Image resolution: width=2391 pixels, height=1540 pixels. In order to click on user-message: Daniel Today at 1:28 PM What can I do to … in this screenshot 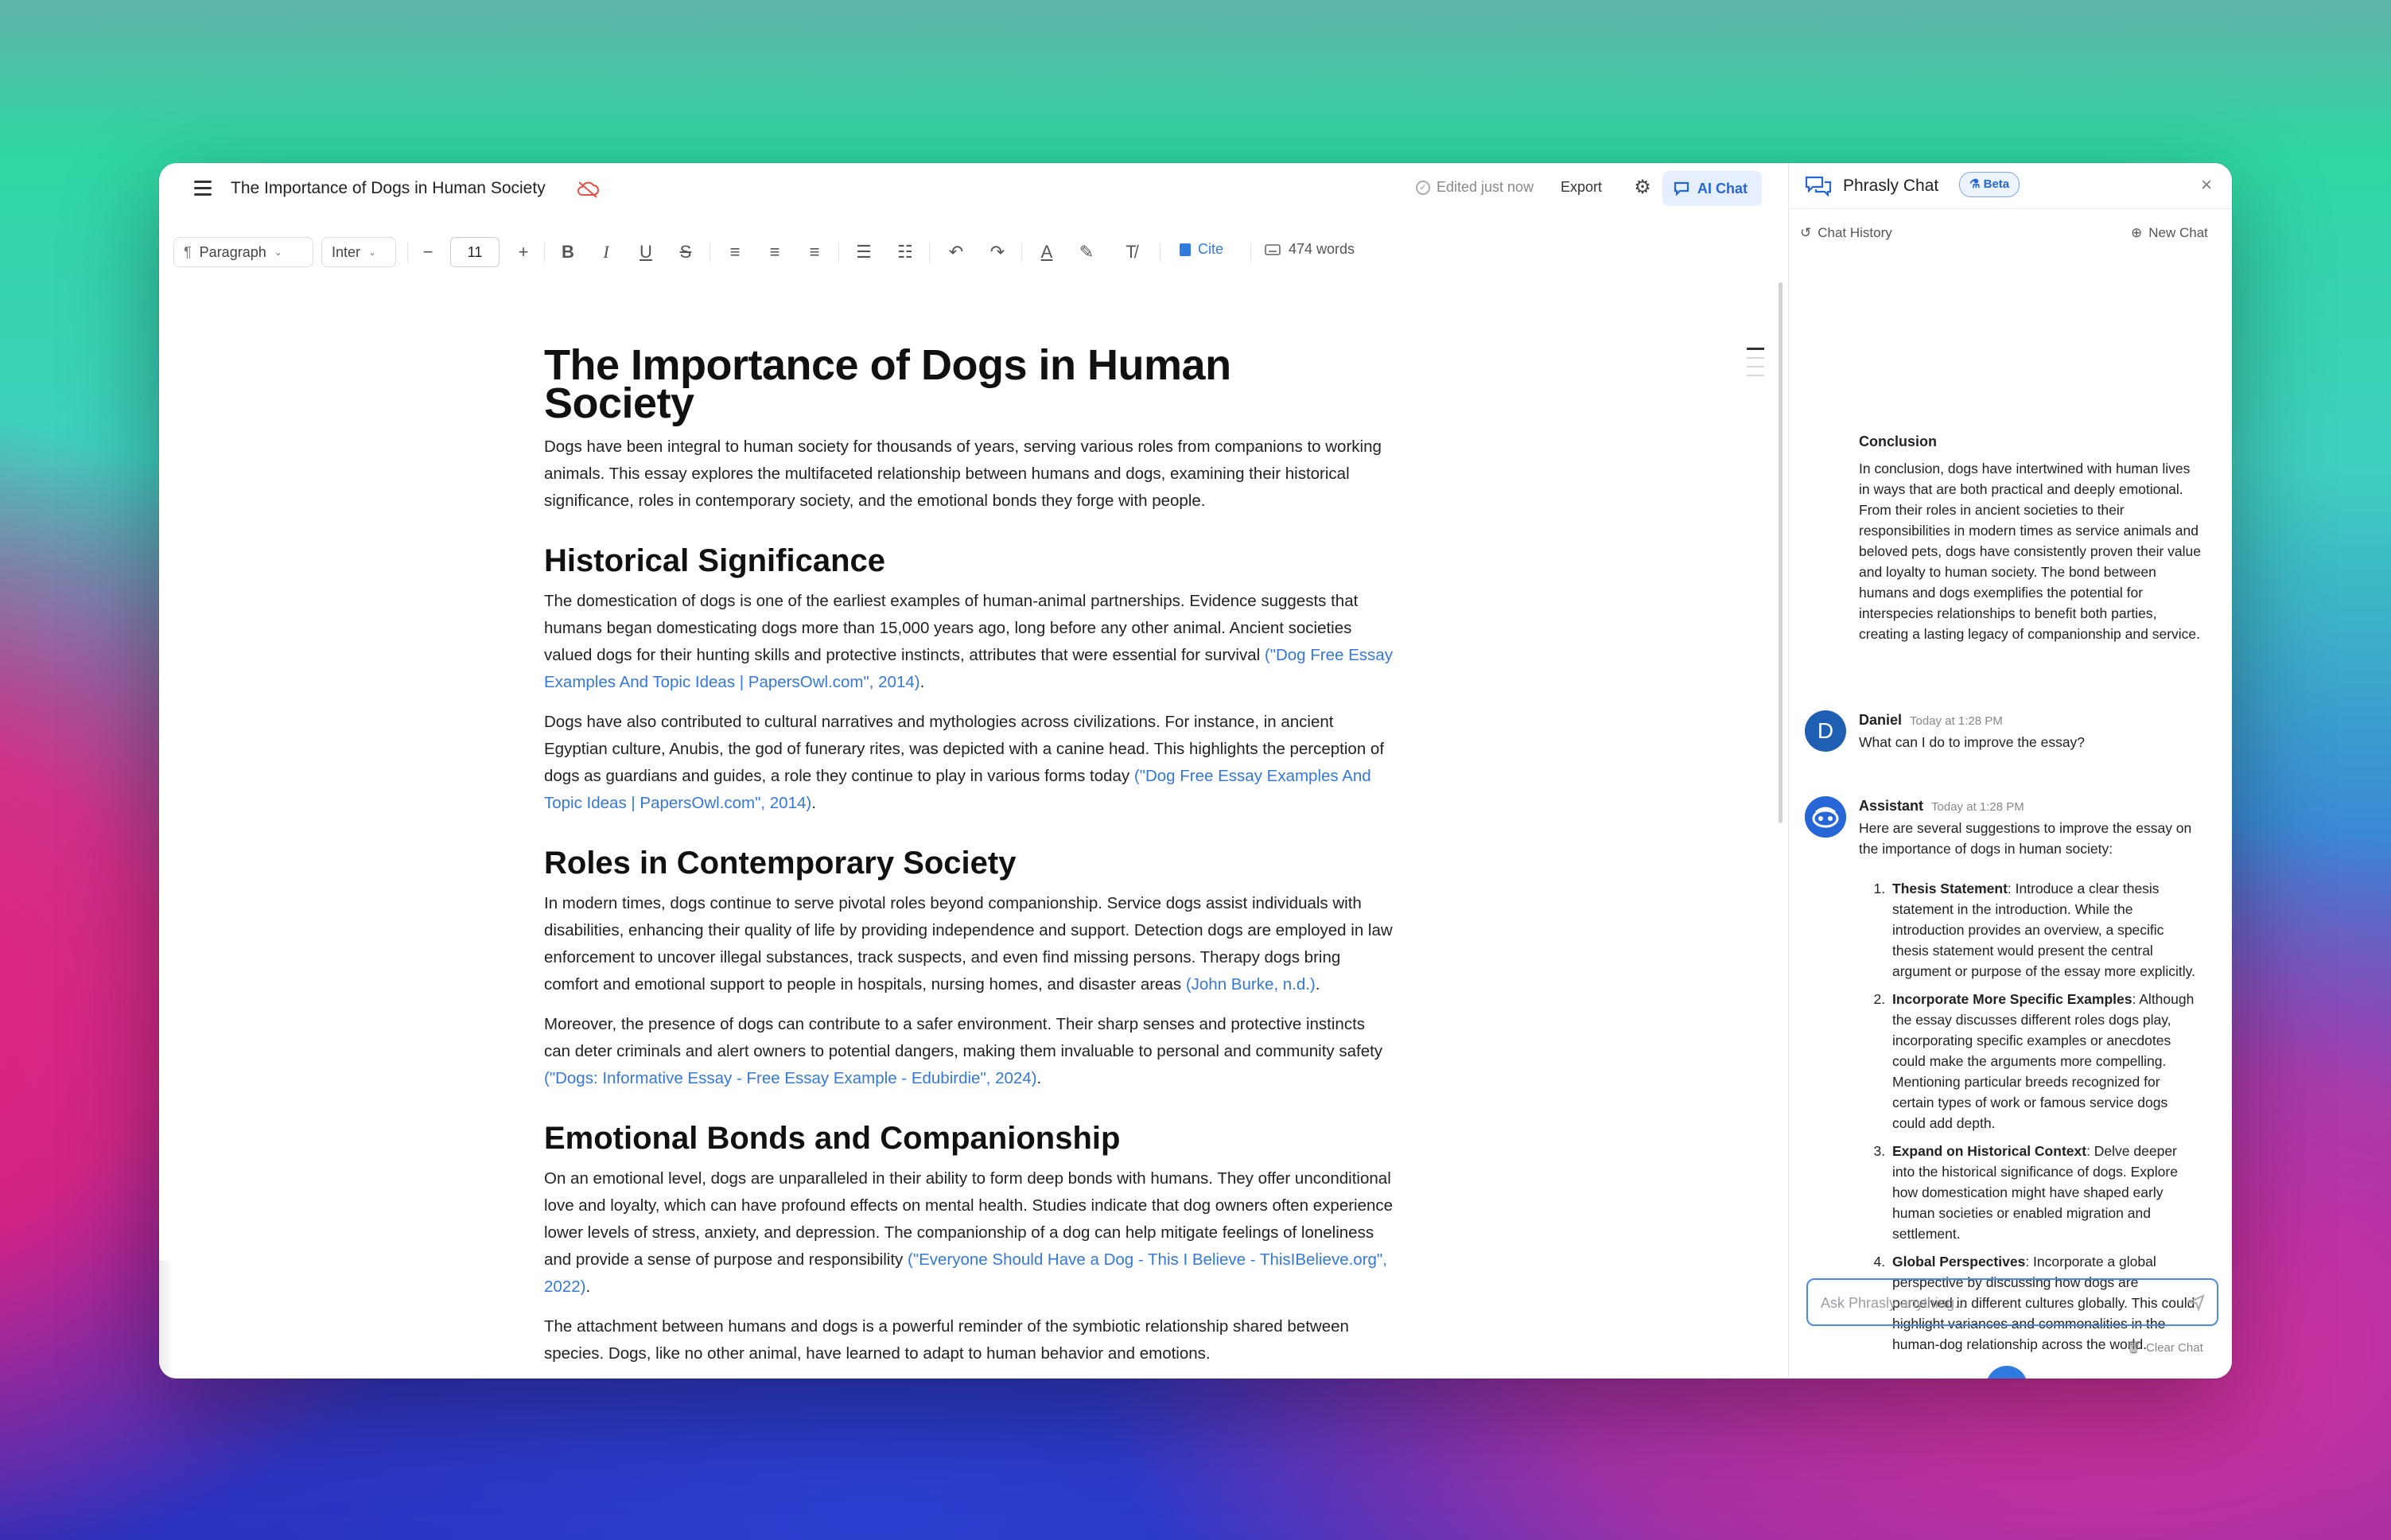, I will do `click(2030, 732)`.